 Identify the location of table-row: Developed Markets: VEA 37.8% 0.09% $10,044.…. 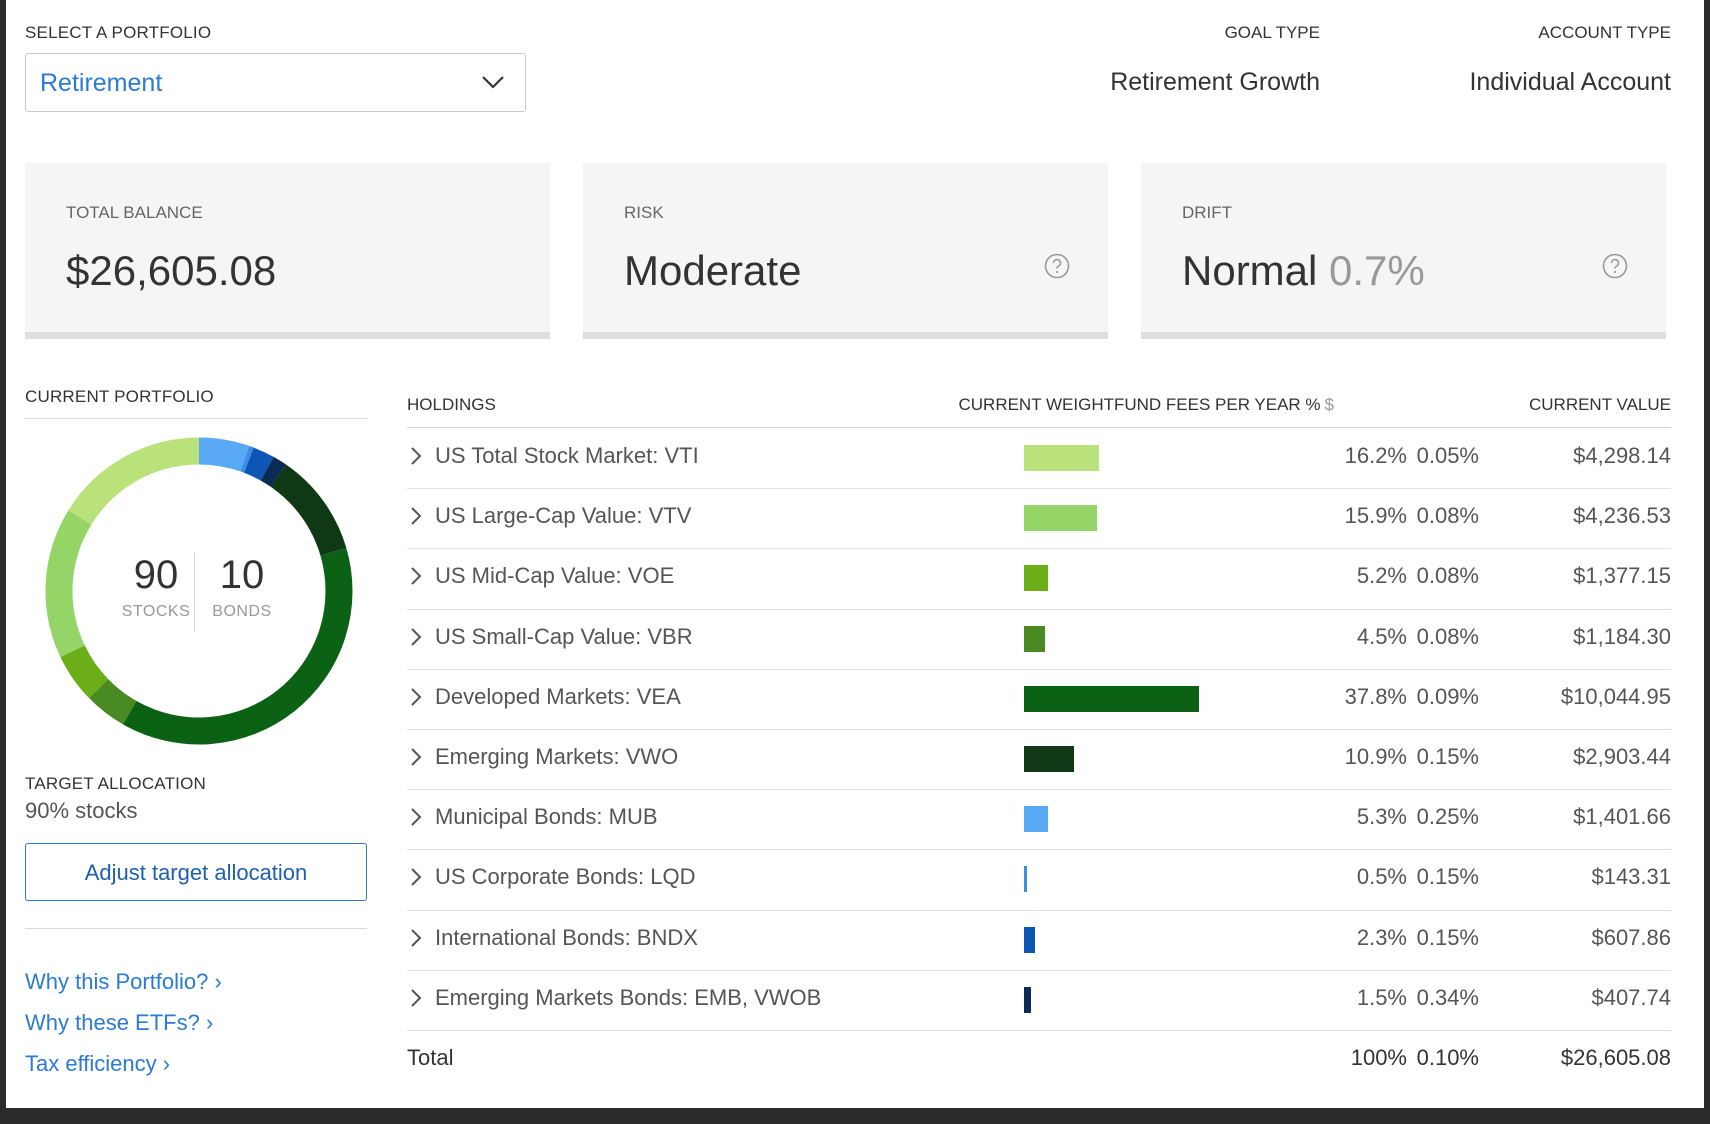
(1039, 699).